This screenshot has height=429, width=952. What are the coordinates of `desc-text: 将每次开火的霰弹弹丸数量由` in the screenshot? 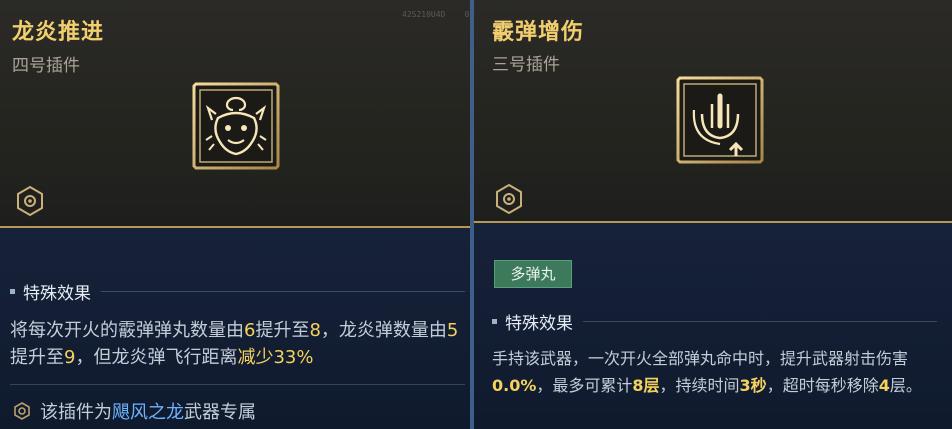 It's located at (127, 330).